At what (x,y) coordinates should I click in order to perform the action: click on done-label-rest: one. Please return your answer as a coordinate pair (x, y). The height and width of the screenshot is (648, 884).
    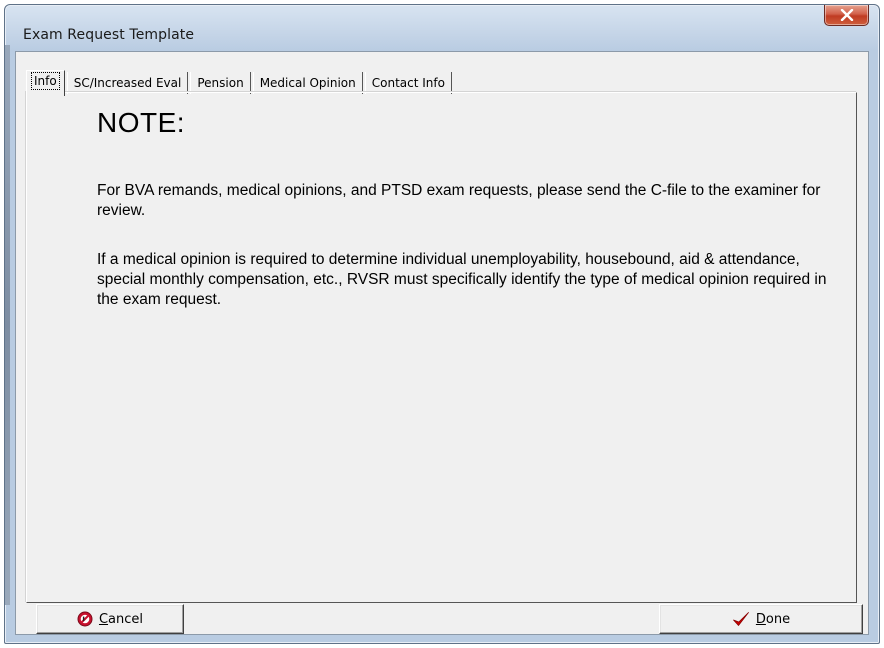
    Looking at the image, I should click on (778, 619).